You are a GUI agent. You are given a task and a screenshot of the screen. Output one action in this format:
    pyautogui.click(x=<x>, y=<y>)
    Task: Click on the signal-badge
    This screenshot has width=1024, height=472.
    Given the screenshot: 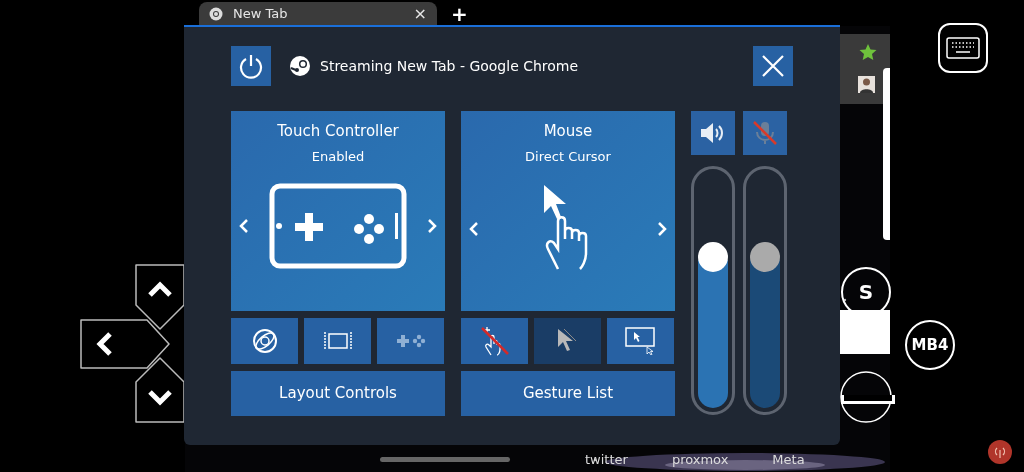 What is the action you would take?
    pyautogui.click(x=1000, y=452)
    